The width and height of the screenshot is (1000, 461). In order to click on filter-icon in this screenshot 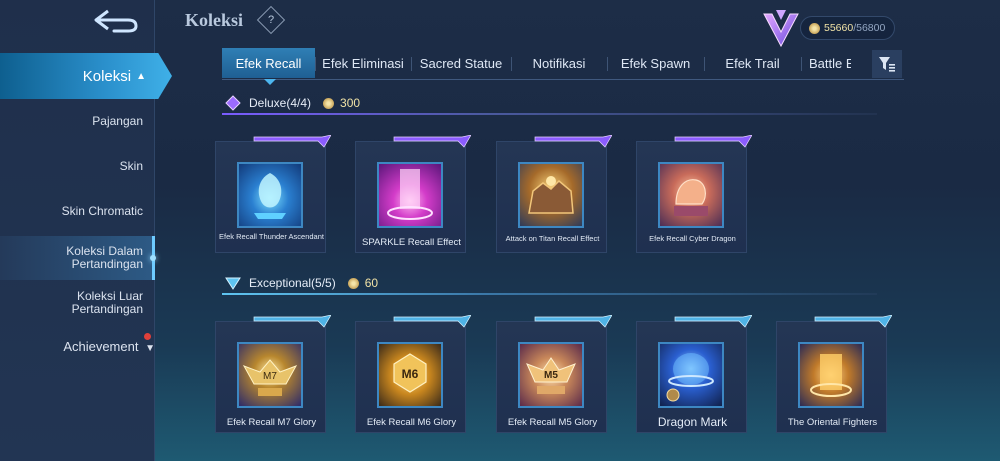, I will do `click(887, 64)`.